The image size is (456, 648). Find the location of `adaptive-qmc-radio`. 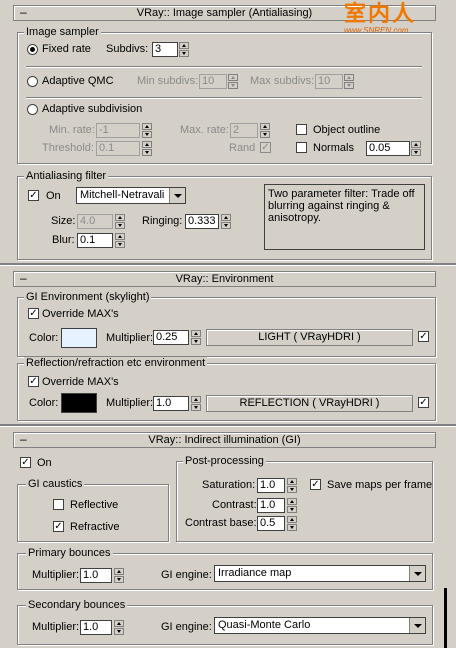

adaptive-qmc-radio is located at coordinates (32, 81).